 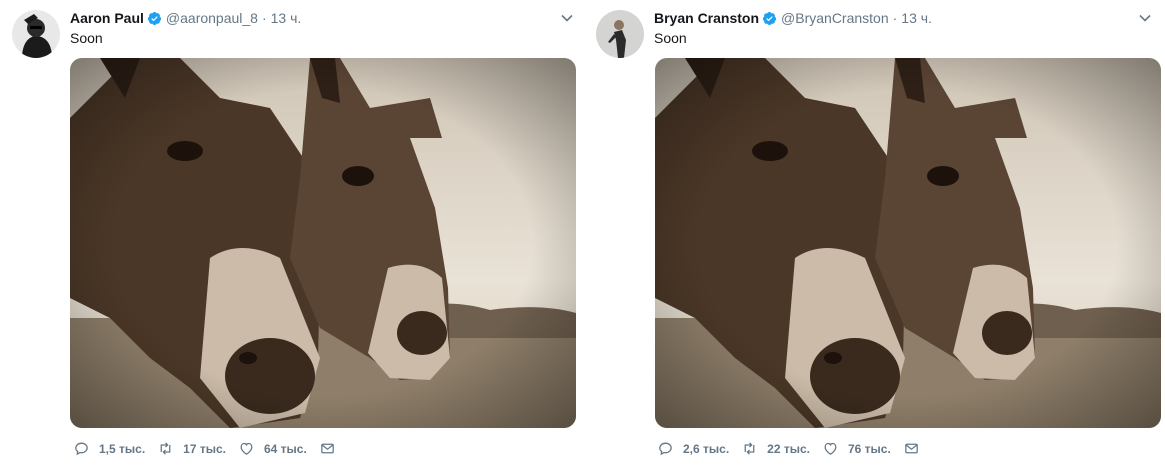 I want to click on tweet-header: Aaron Paul @aaronpaul_8 · 13 ч., so click(x=185, y=18).